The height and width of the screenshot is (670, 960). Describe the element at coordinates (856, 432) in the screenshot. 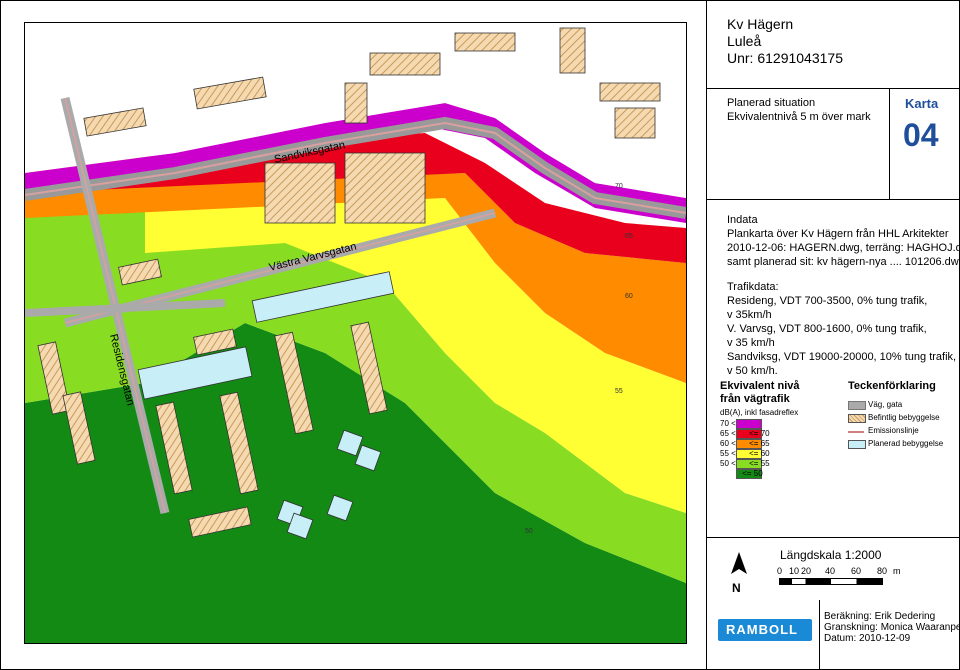

I see `emission-line-icon` at that location.